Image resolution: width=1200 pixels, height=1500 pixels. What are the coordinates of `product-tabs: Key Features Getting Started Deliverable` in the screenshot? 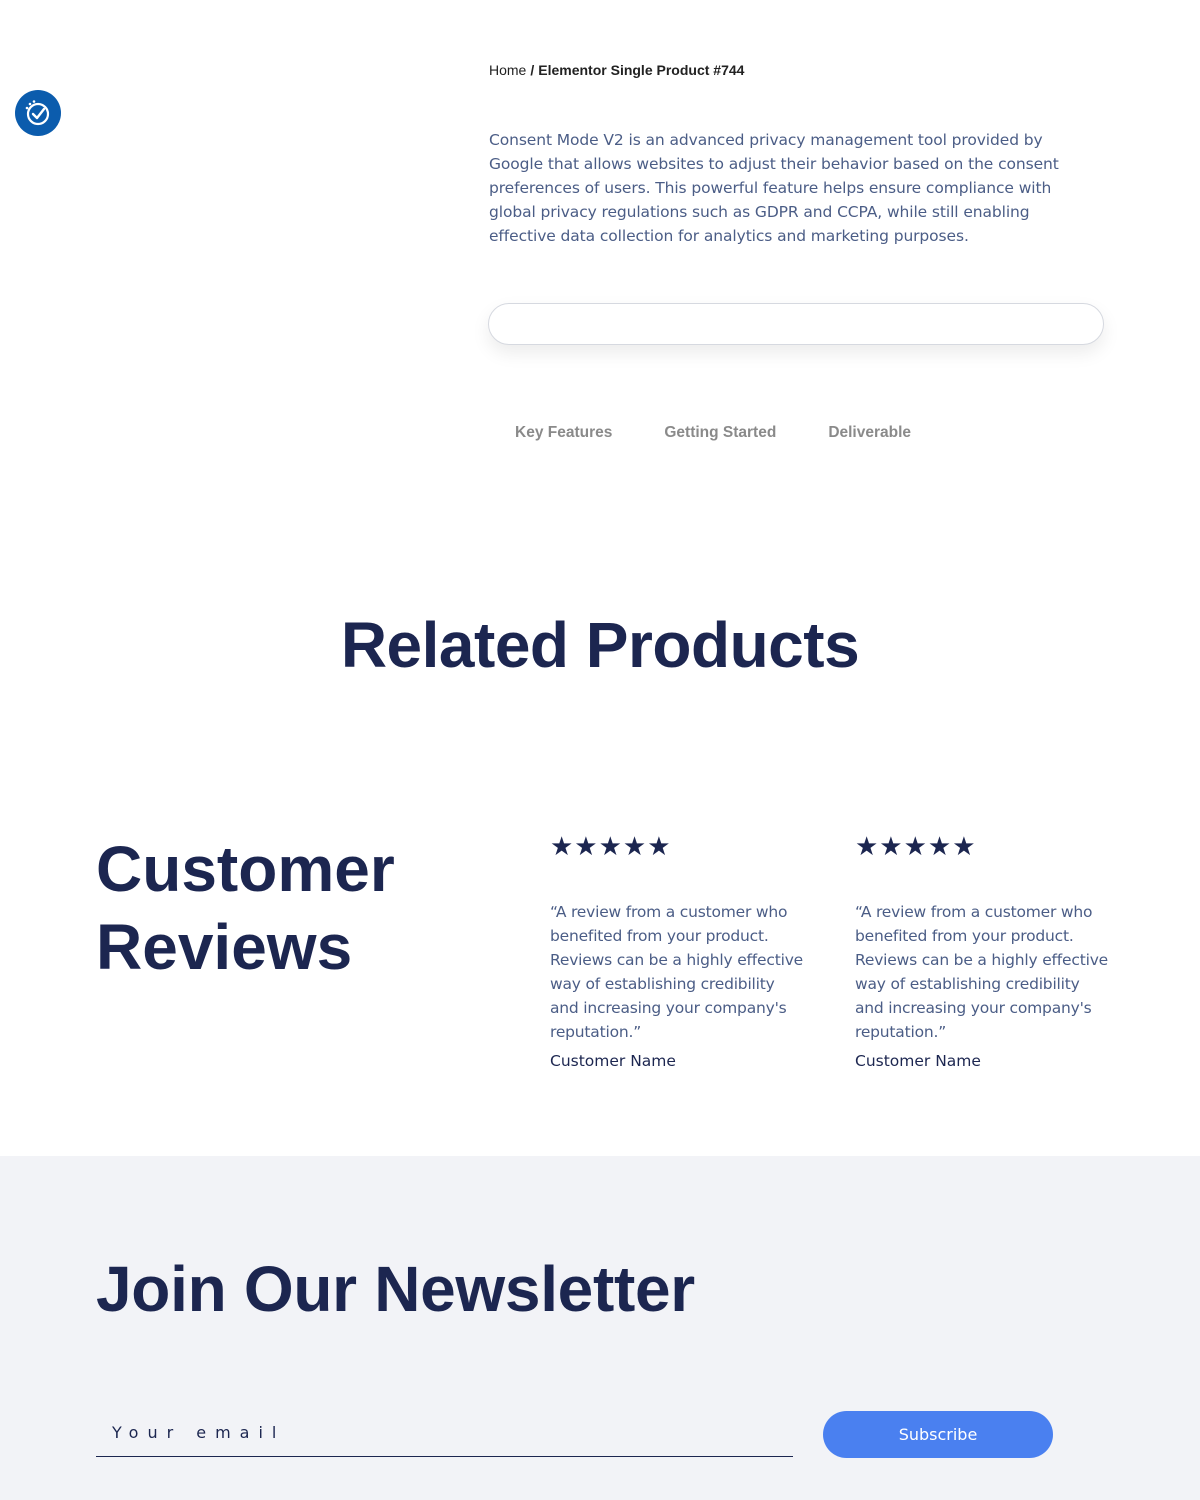 It's located at (739, 433).